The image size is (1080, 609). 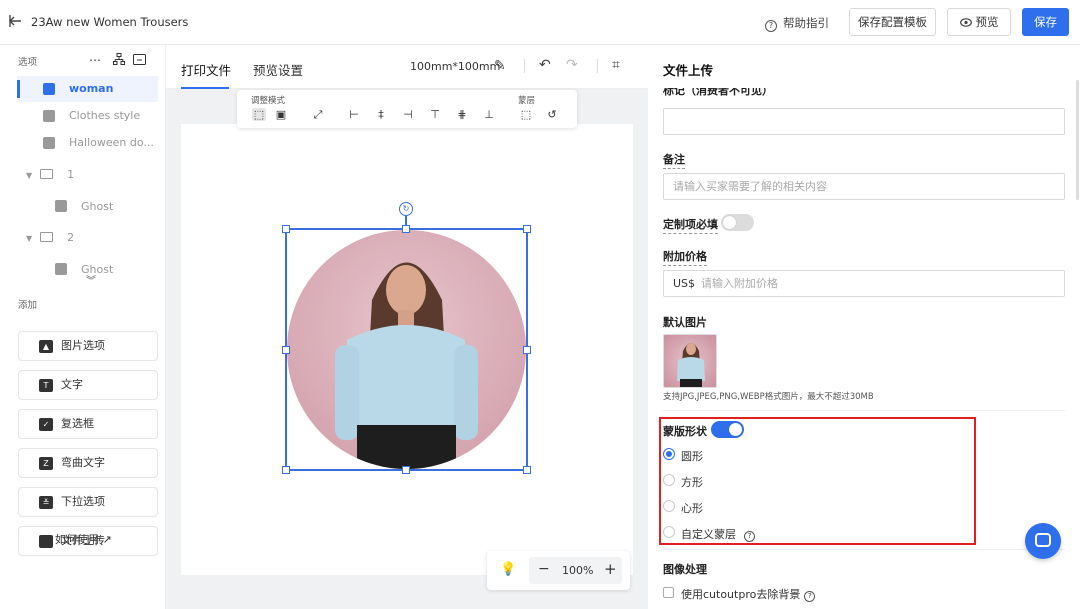 I want to click on tree-item-ghost-1: Ghost, so click(x=84, y=206).